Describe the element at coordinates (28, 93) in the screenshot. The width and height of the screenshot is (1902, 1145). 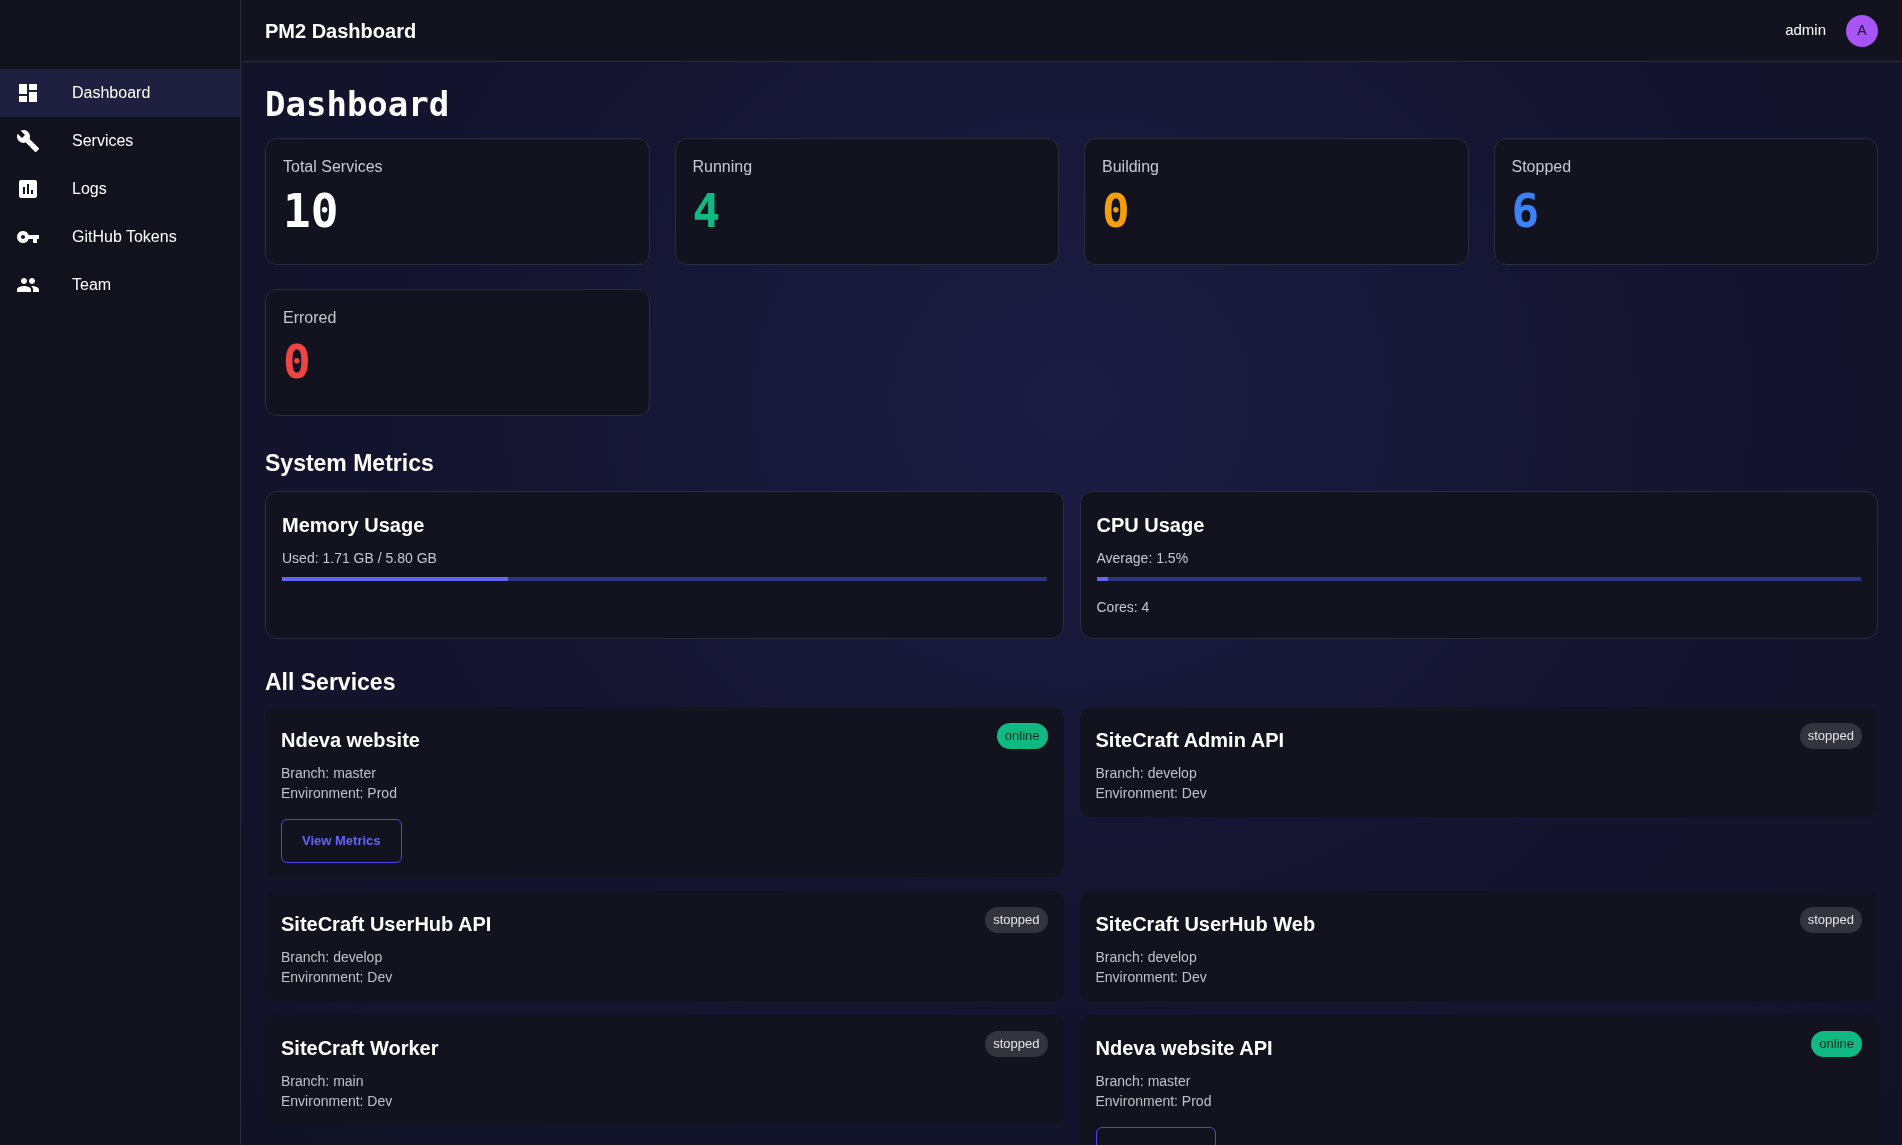
I see `dashboard-icon` at that location.